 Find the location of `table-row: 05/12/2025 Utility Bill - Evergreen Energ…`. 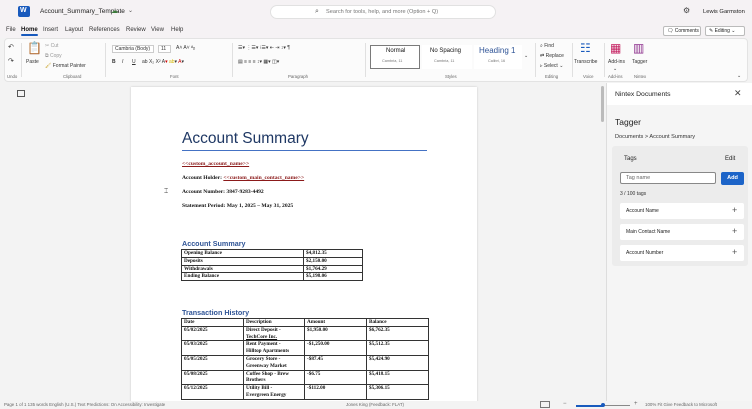

table-row: 05/12/2025 Utility Bill - Evergreen Energ… is located at coordinates (305, 392).